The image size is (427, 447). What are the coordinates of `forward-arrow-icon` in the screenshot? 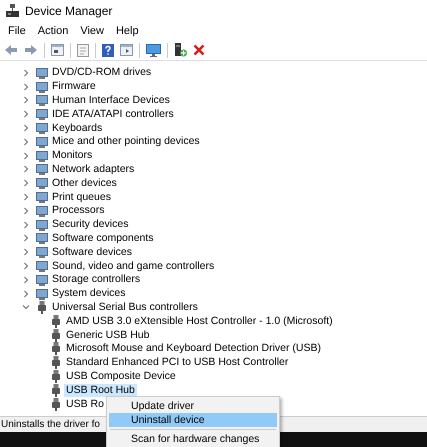 It's located at (31, 50).